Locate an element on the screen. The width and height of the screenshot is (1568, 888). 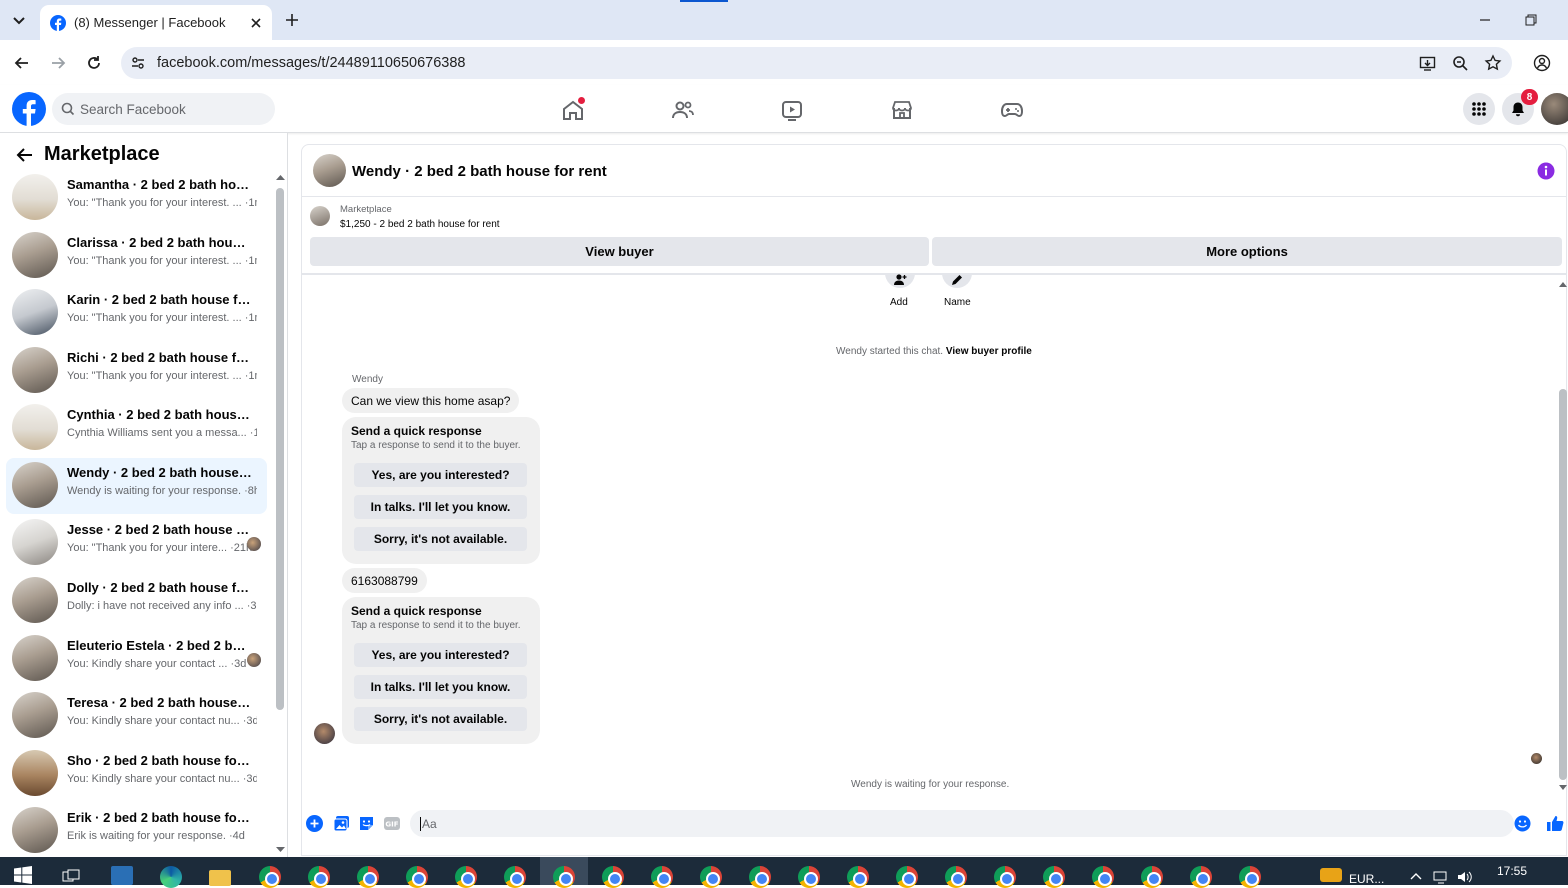
tab-list-chevron-icon is located at coordinates (19, 20).